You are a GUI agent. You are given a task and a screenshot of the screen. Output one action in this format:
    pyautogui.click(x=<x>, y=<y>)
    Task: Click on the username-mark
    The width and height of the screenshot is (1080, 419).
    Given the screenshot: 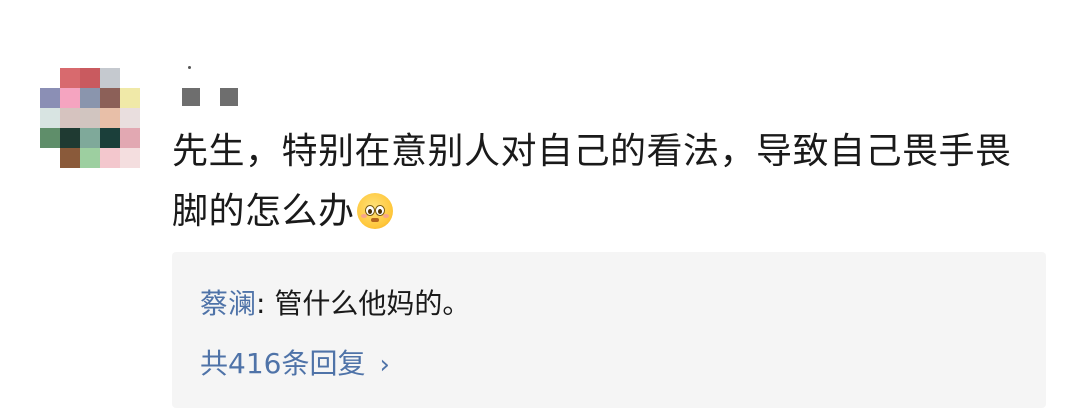 What is the action you would take?
    pyautogui.click(x=189, y=67)
    